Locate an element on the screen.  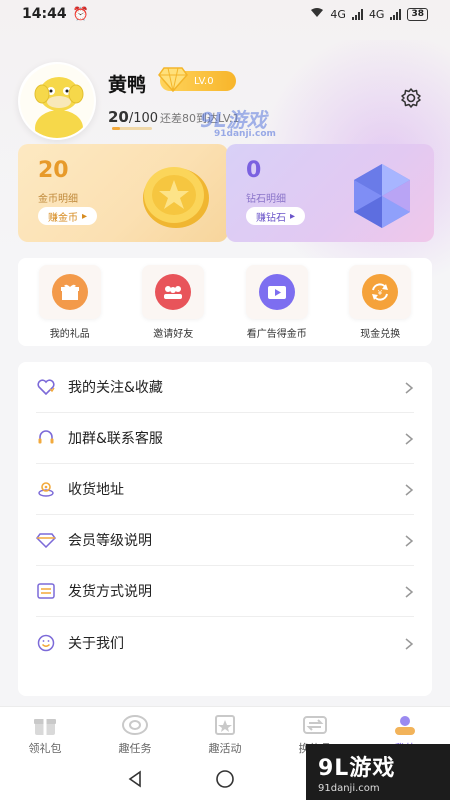
quick-action-label: 看广告得金币 is located at coordinates (276, 334).